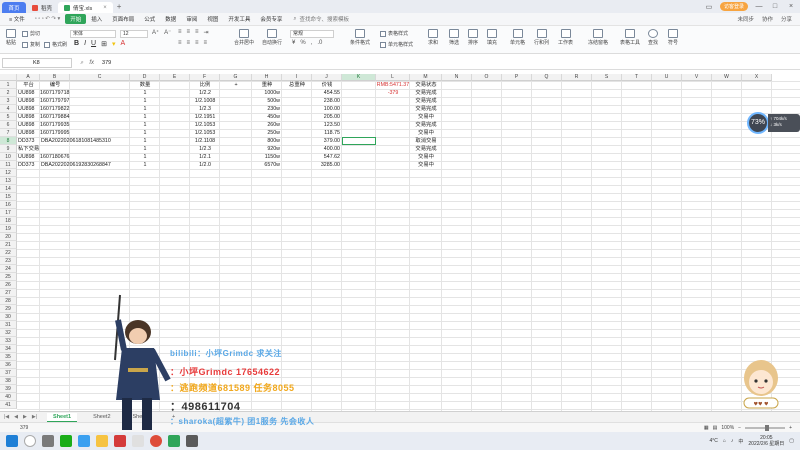 The height and width of the screenshot is (450, 800). I want to click on row-header: 24, so click(8, 269).